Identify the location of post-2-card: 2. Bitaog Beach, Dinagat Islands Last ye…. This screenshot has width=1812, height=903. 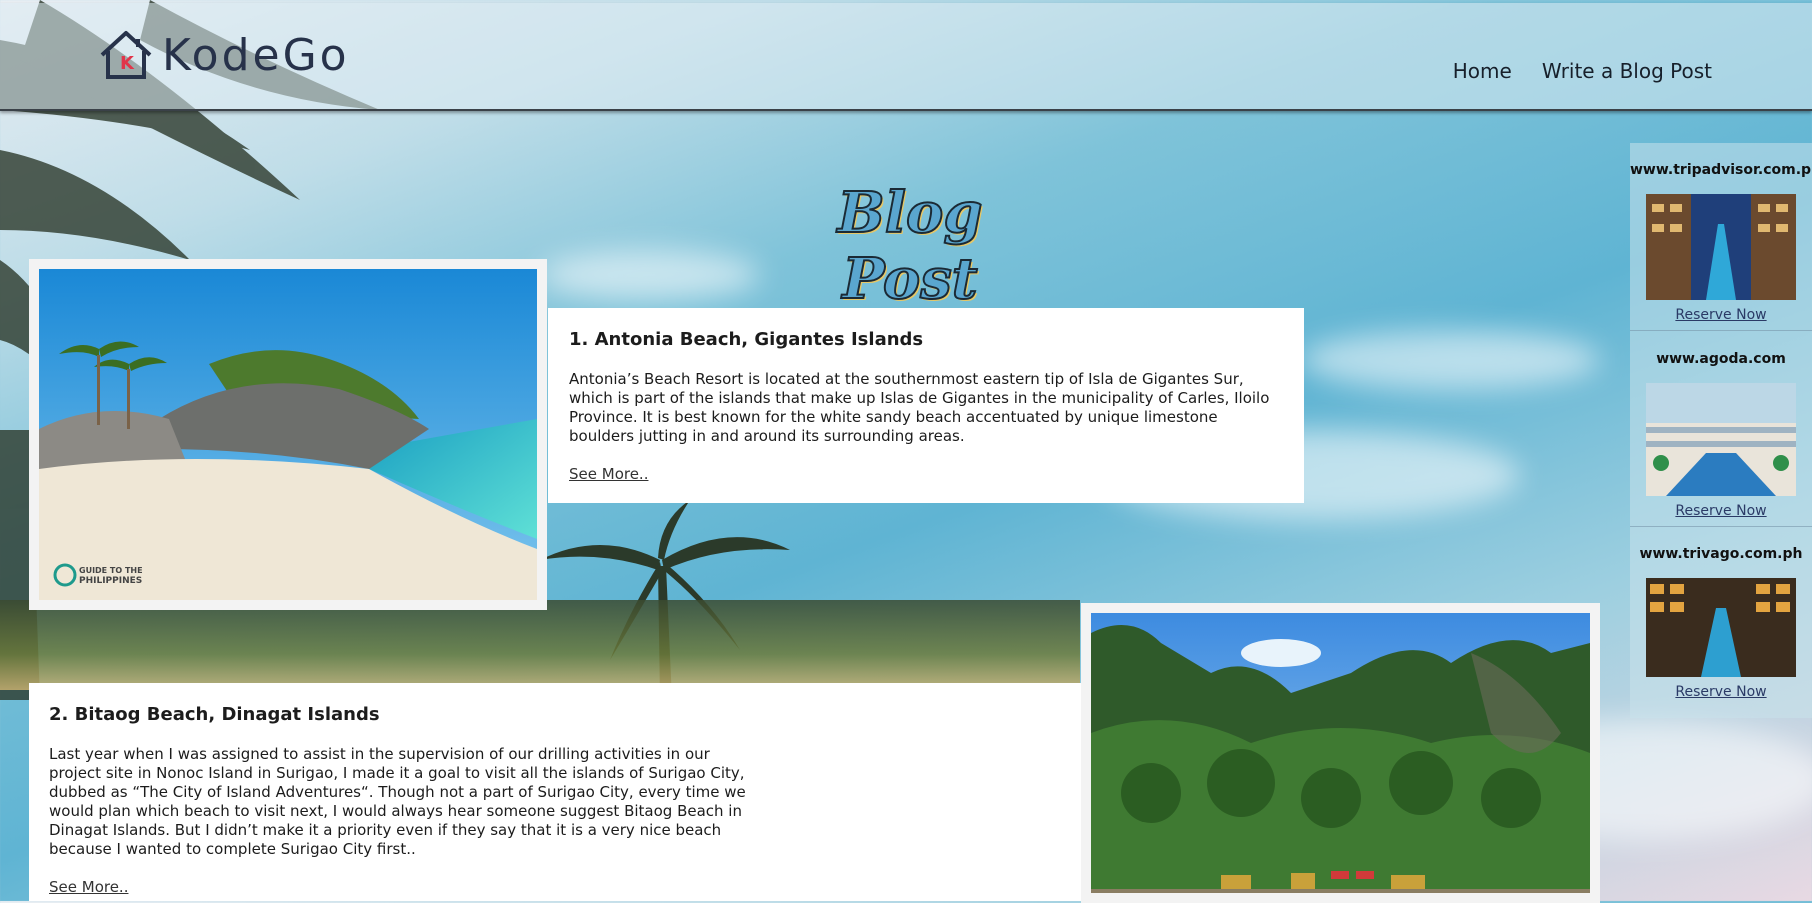
(555, 792).